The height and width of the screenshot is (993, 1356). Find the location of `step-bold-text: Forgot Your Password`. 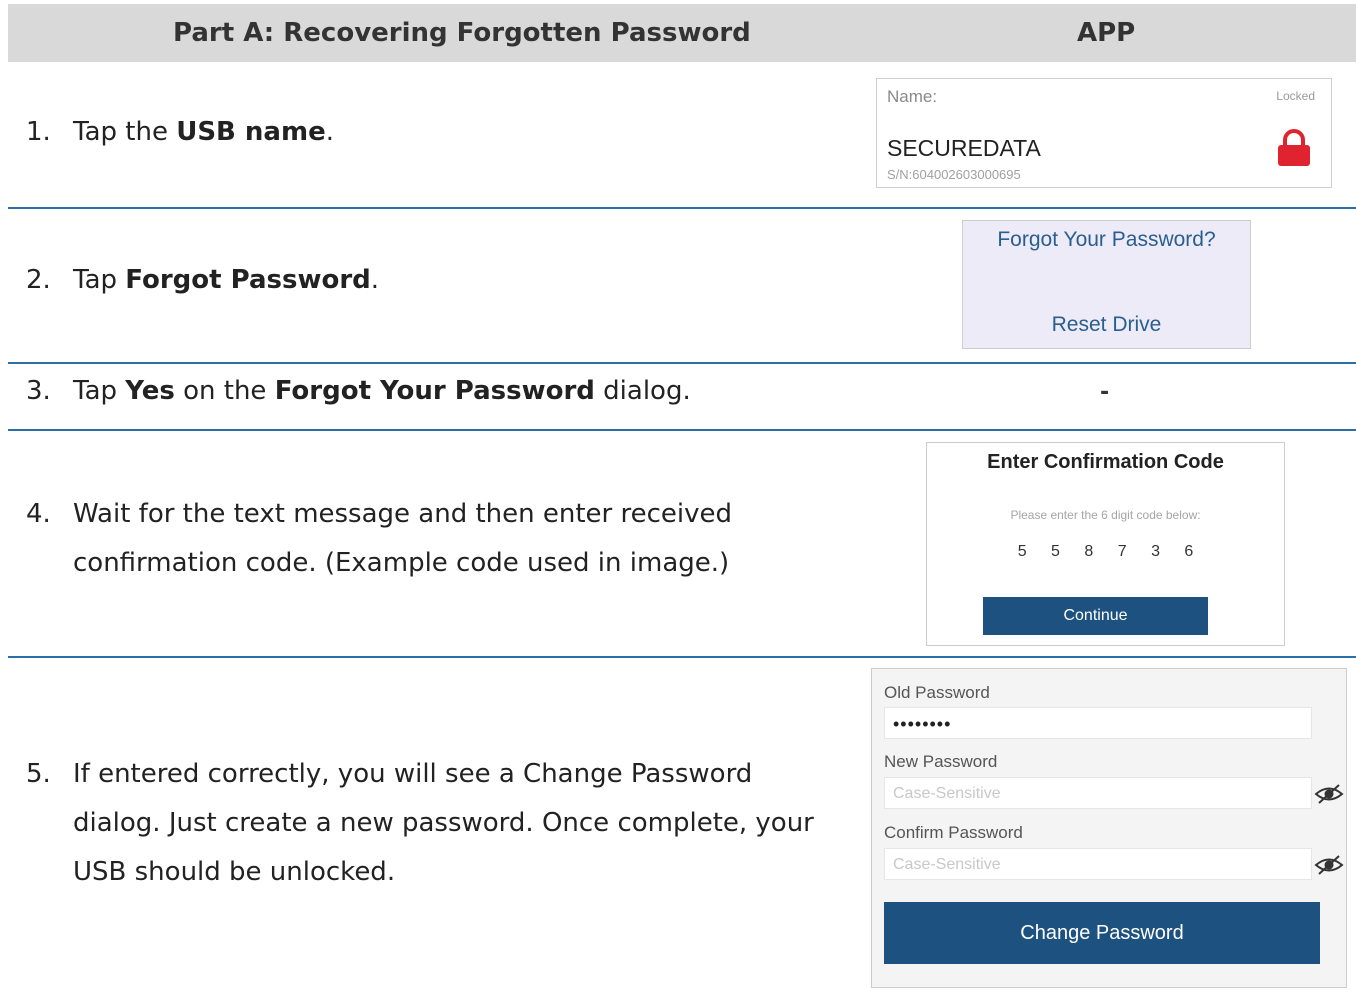

step-bold-text: Forgot Your Password is located at coordinates (434, 391).